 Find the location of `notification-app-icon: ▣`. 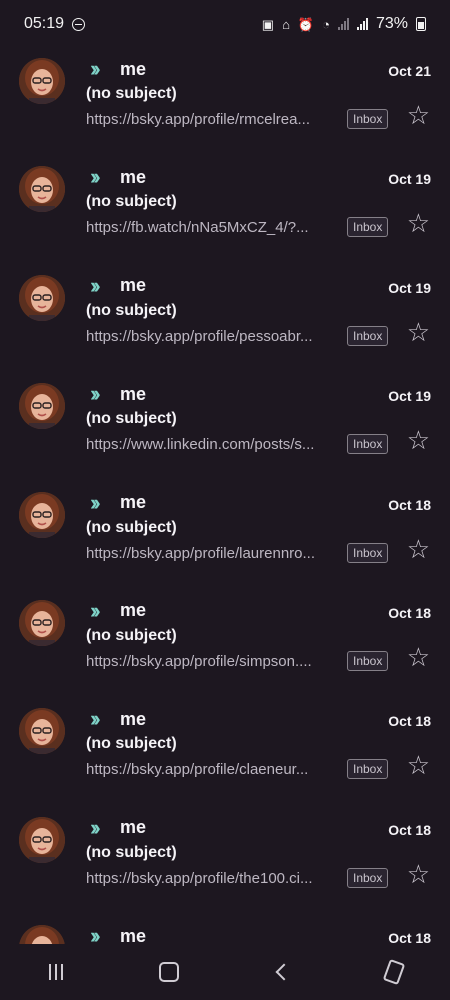

notification-app-icon: ▣ is located at coordinates (268, 24).